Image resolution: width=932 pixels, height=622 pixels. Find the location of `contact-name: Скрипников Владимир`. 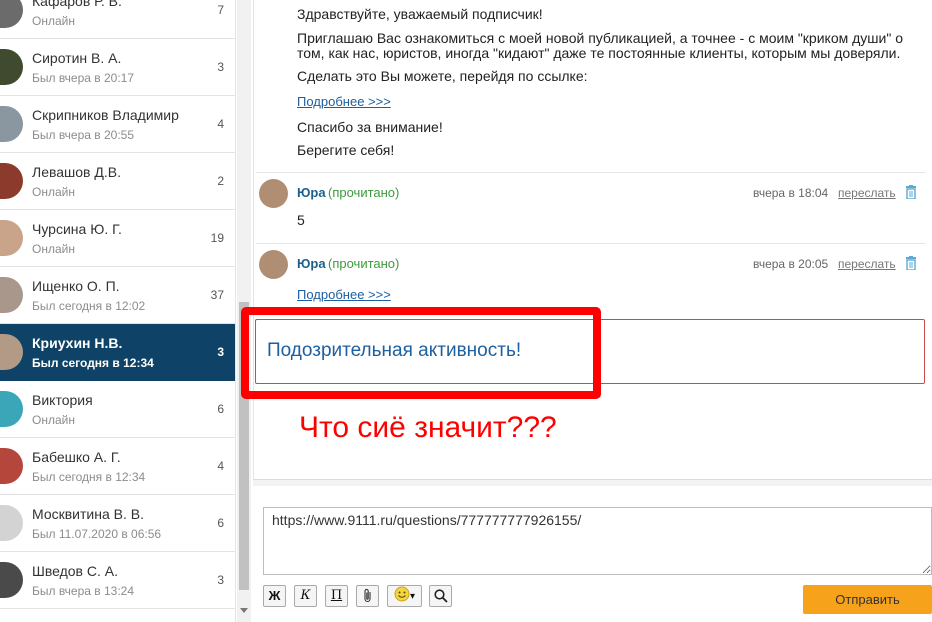

contact-name: Скрипников Владимир is located at coordinates (105, 115).